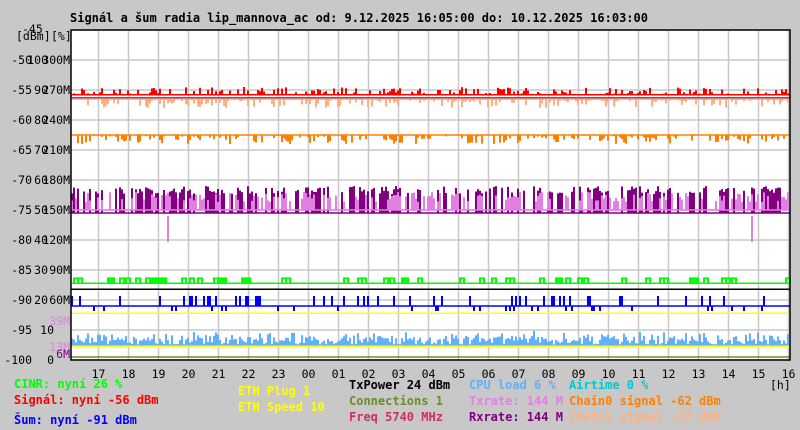 The height and width of the screenshot is (430, 800). I want to click on x-tick: 21, so click(219, 374).